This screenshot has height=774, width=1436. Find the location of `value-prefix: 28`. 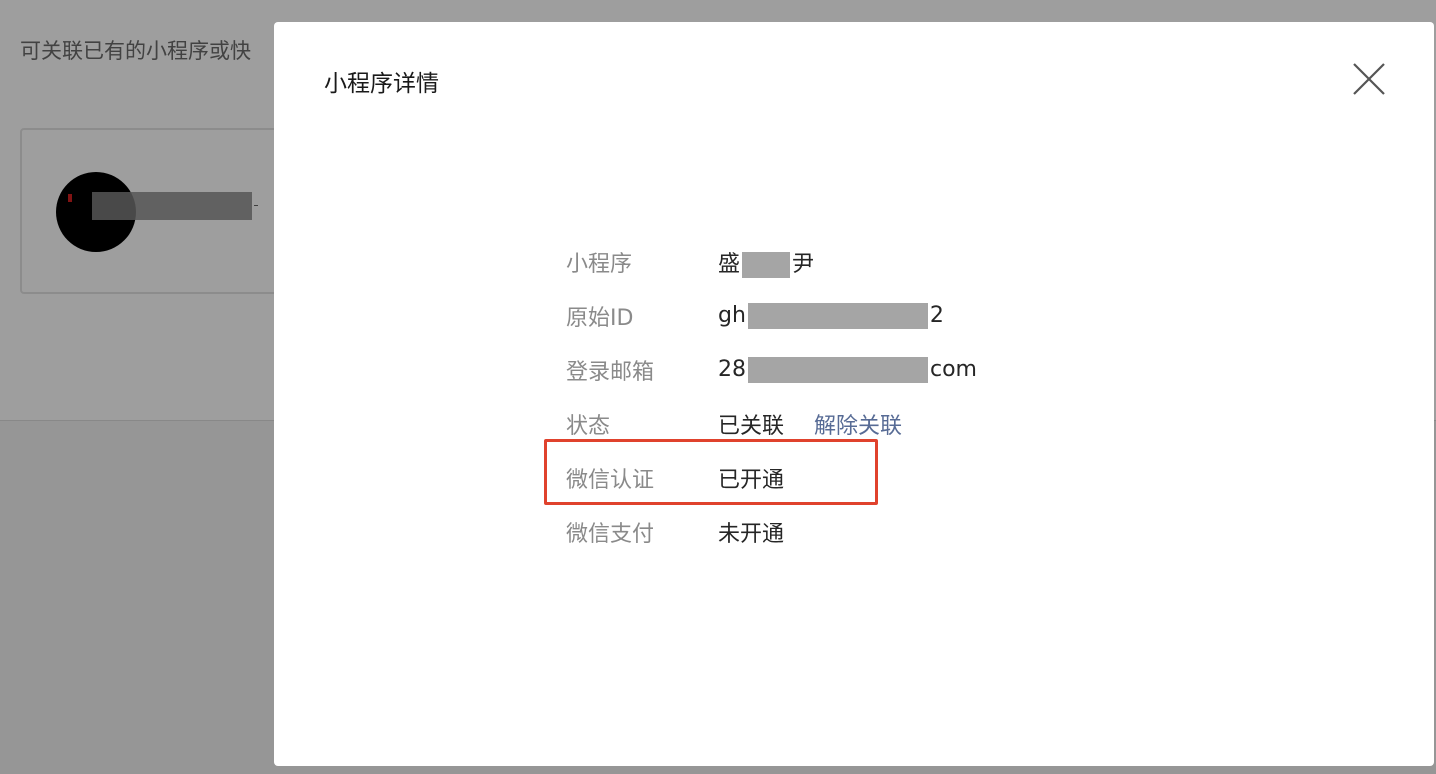

value-prefix: 28 is located at coordinates (732, 369).